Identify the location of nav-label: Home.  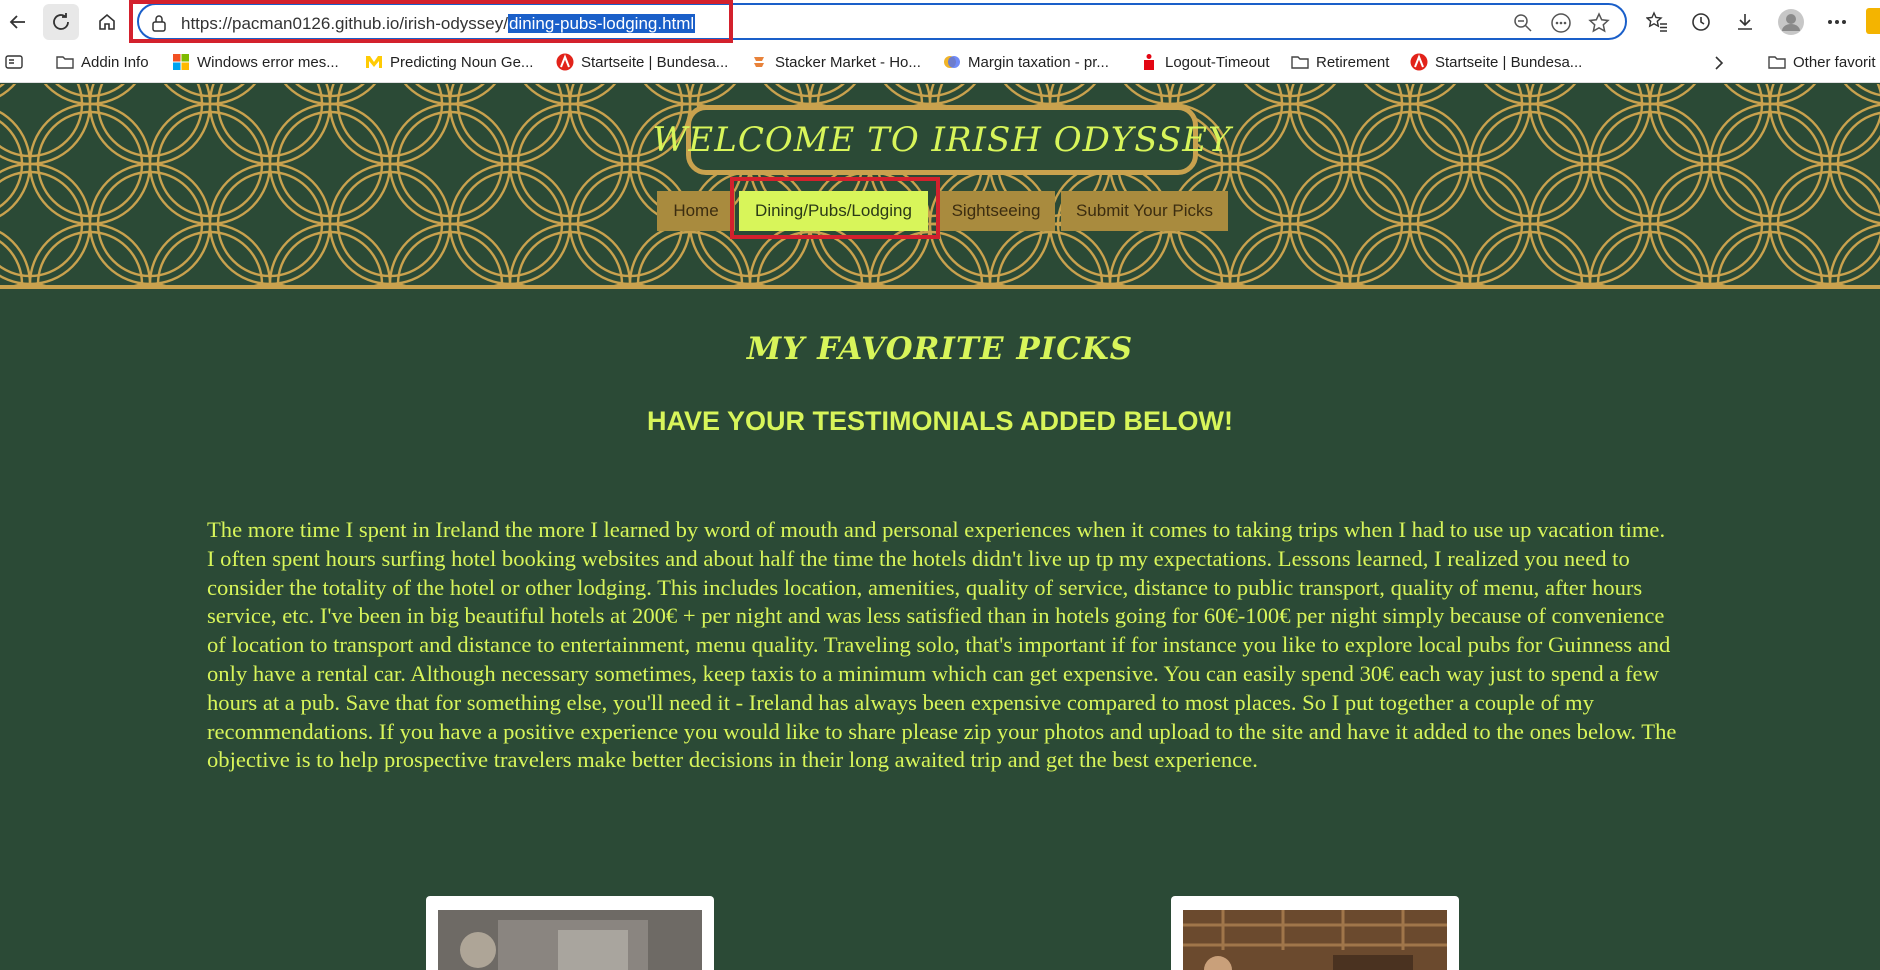
(696, 210).